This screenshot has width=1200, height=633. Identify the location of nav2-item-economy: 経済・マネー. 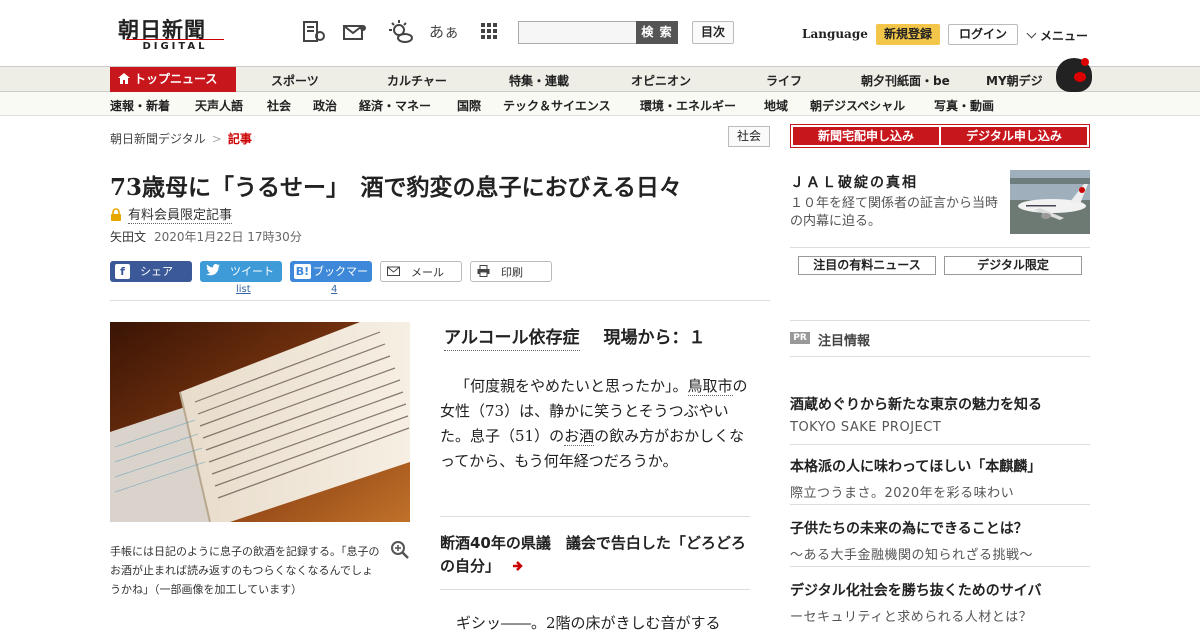
(395, 105).